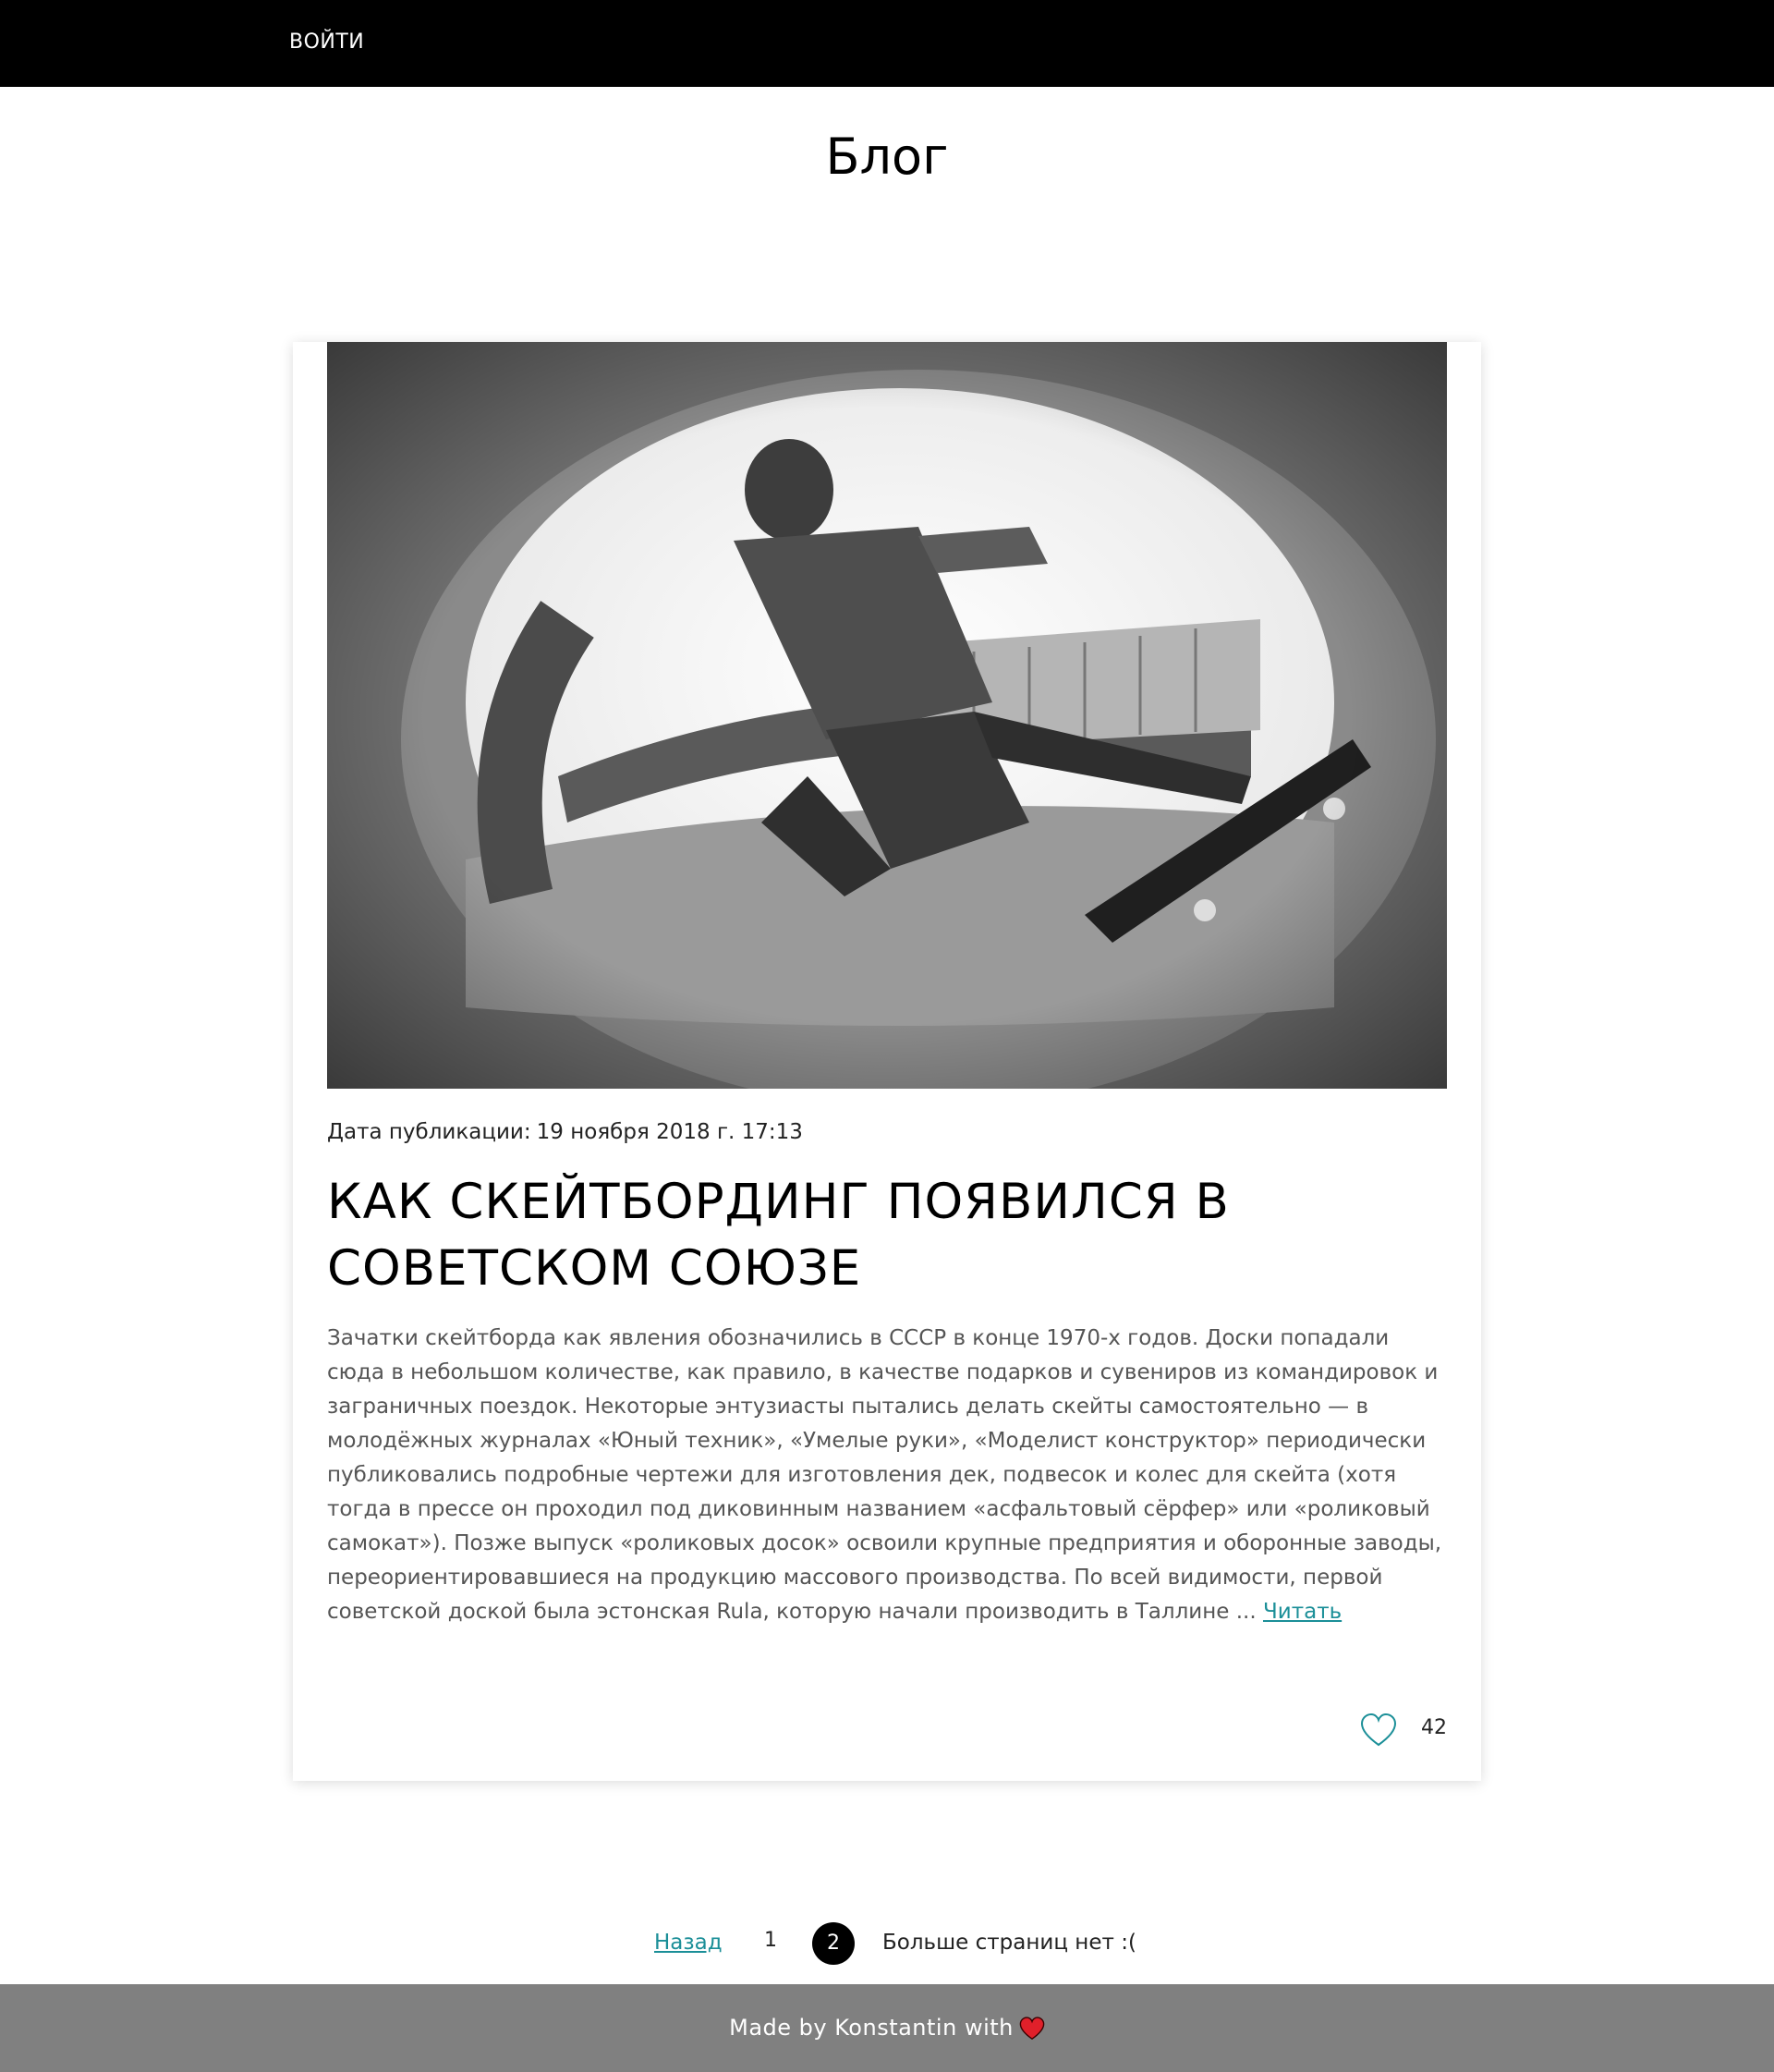 This screenshot has height=2072, width=1774. I want to click on publication-date: Дата публикации: 19 ноября 2018 г. 17:13, so click(565, 1132).